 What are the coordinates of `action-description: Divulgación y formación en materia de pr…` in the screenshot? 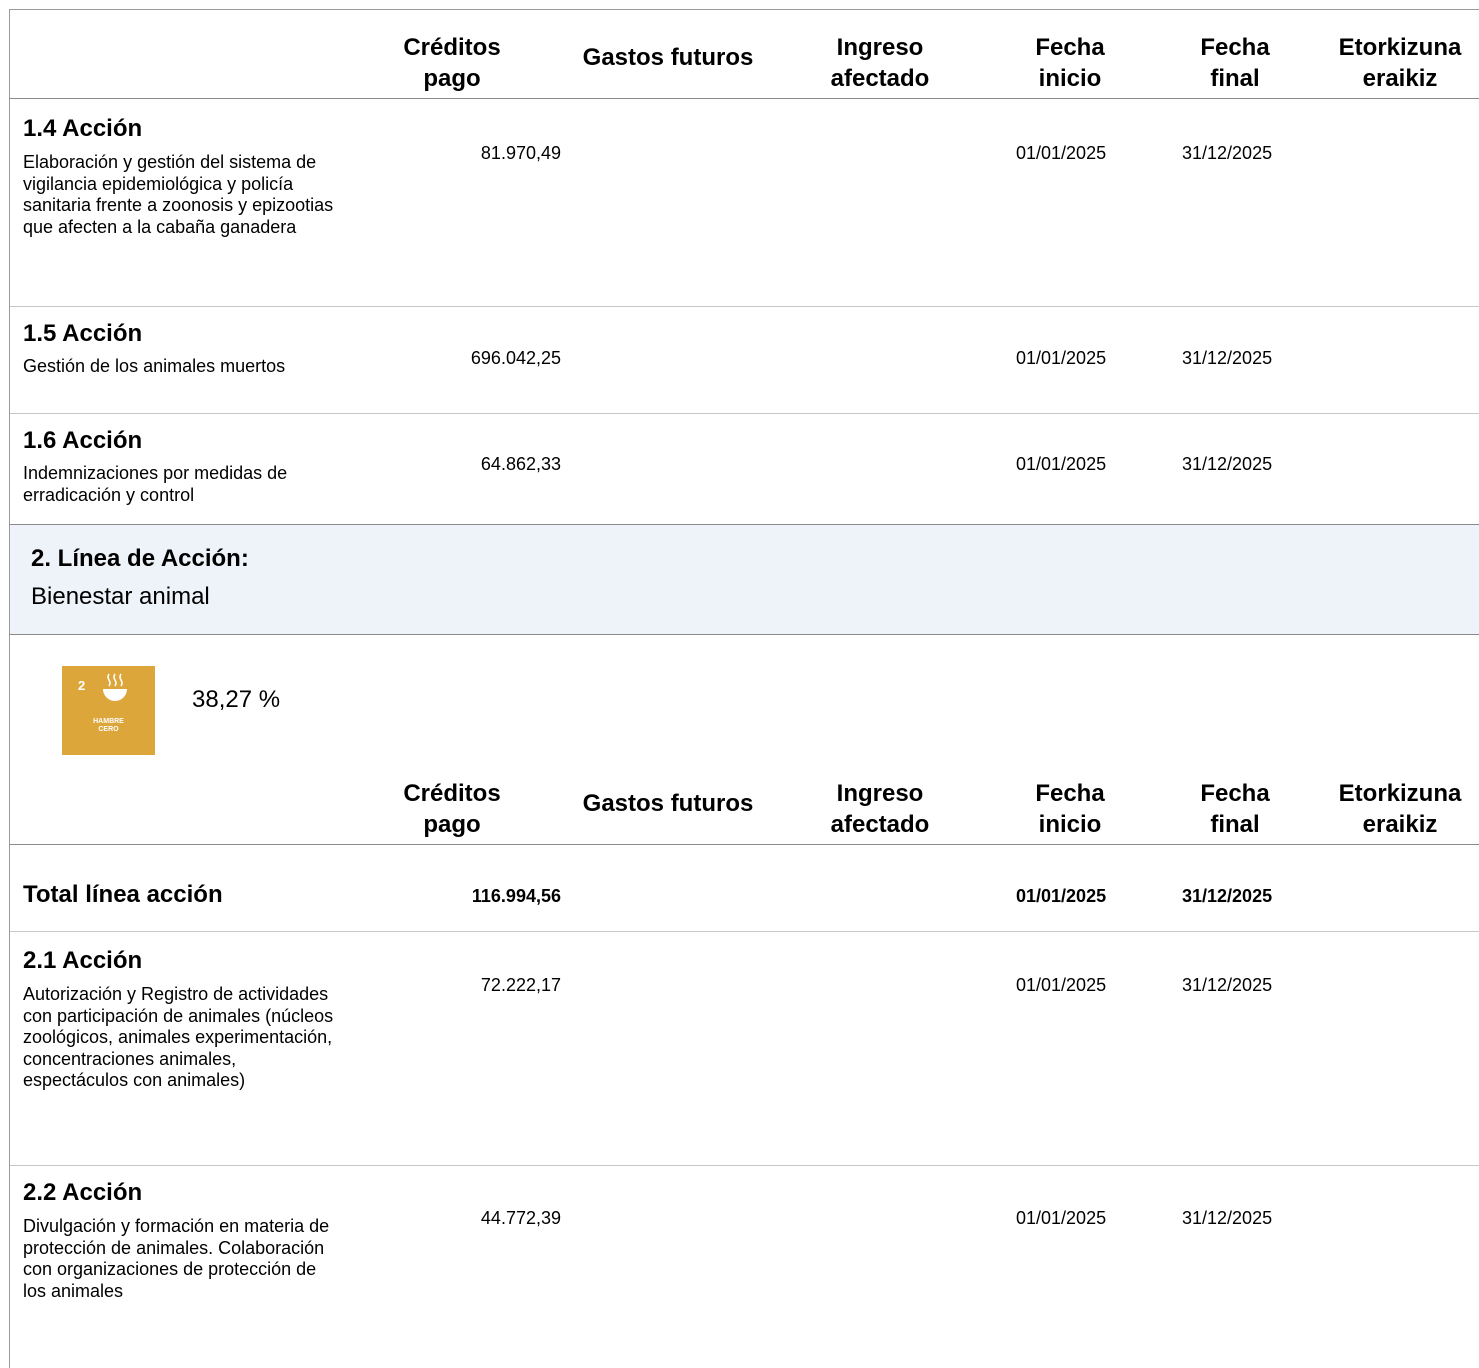 It's located at (176, 1258).